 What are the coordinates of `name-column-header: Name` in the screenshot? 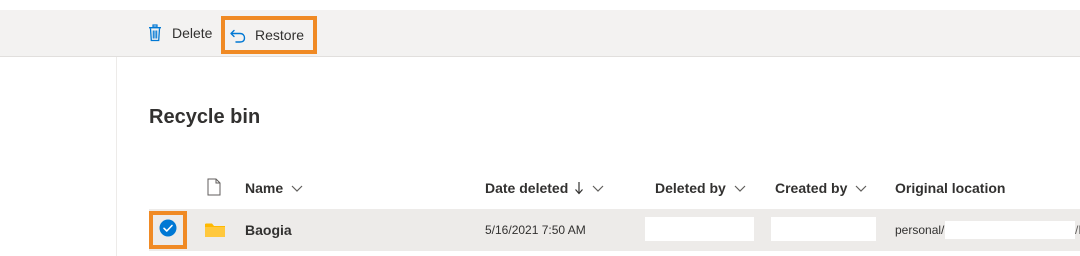 It's located at (274, 188).